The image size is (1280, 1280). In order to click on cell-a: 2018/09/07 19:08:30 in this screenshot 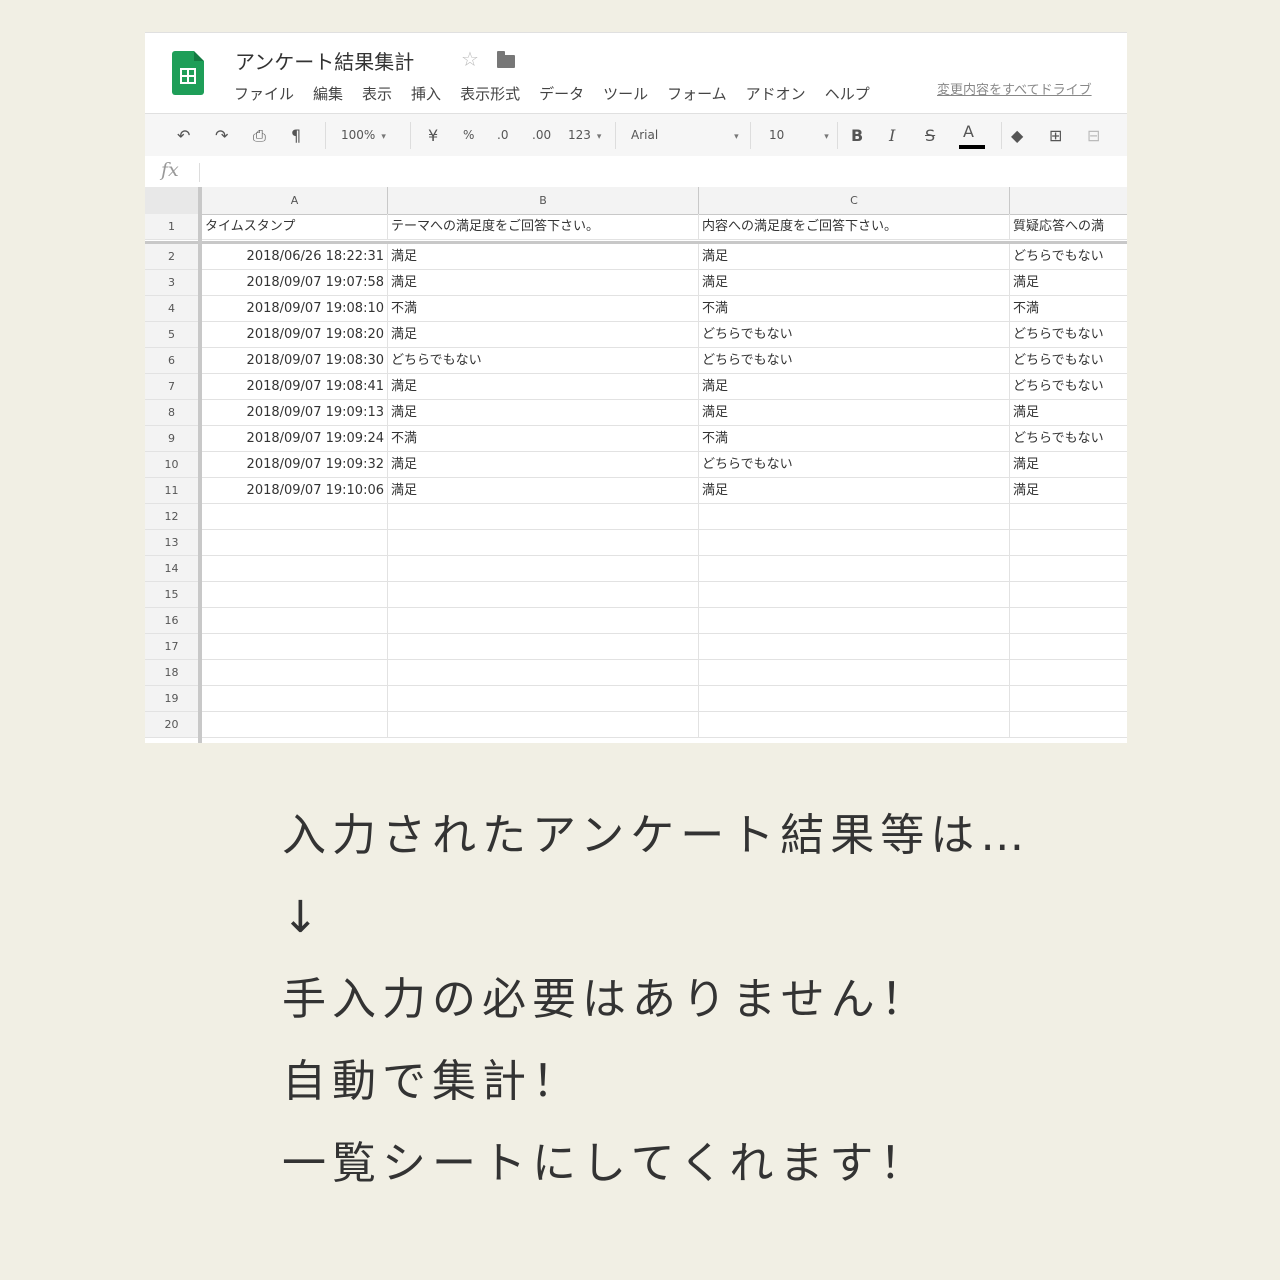, I will do `click(295, 360)`.